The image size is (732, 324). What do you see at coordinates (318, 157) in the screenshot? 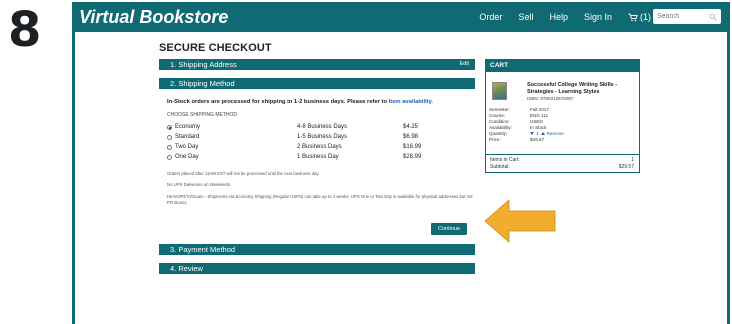
I see `shipping-option-days: 1 Business Day` at bounding box center [318, 157].